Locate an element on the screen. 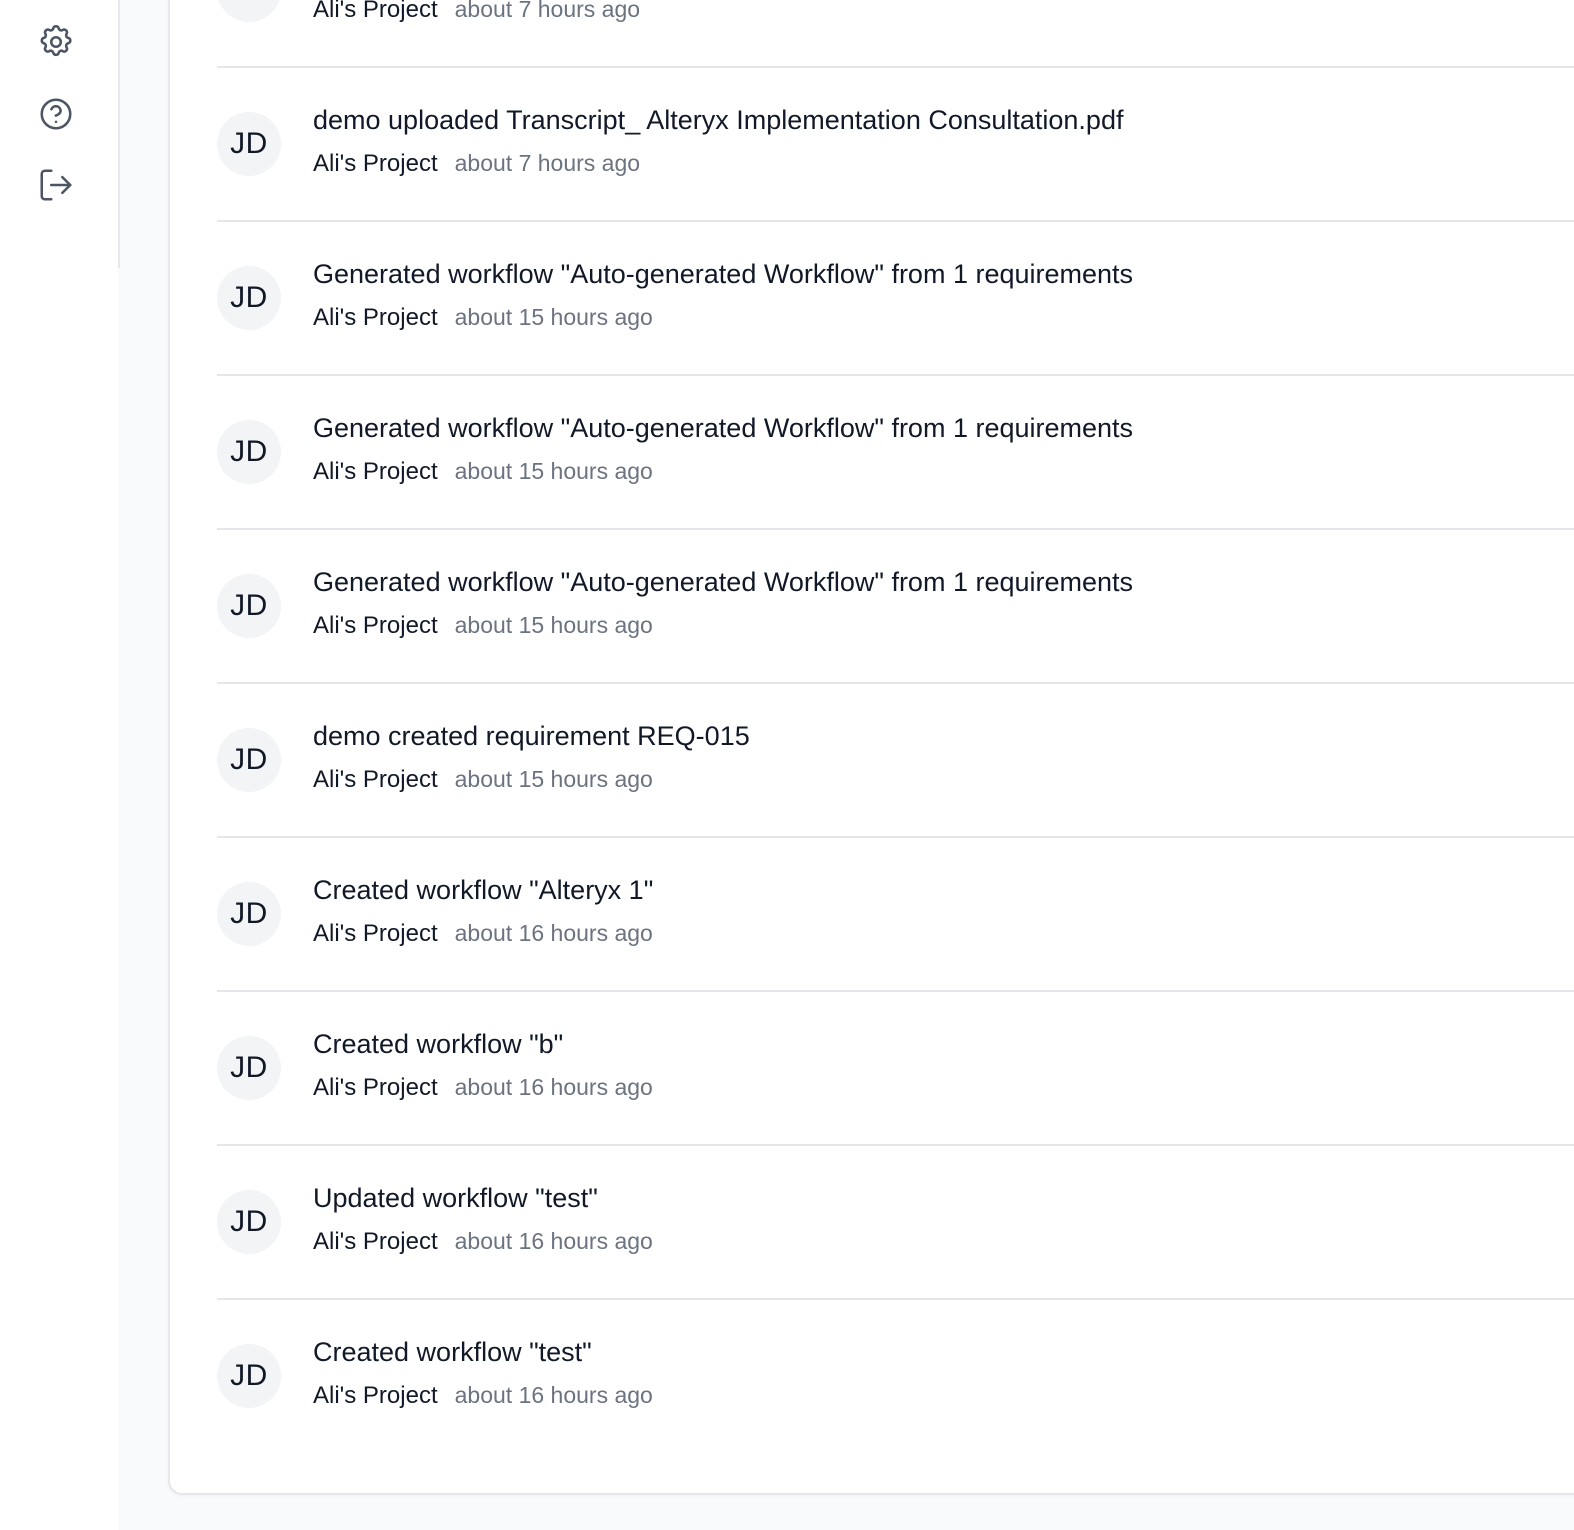  settings-button is located at coordinates (56, 42).